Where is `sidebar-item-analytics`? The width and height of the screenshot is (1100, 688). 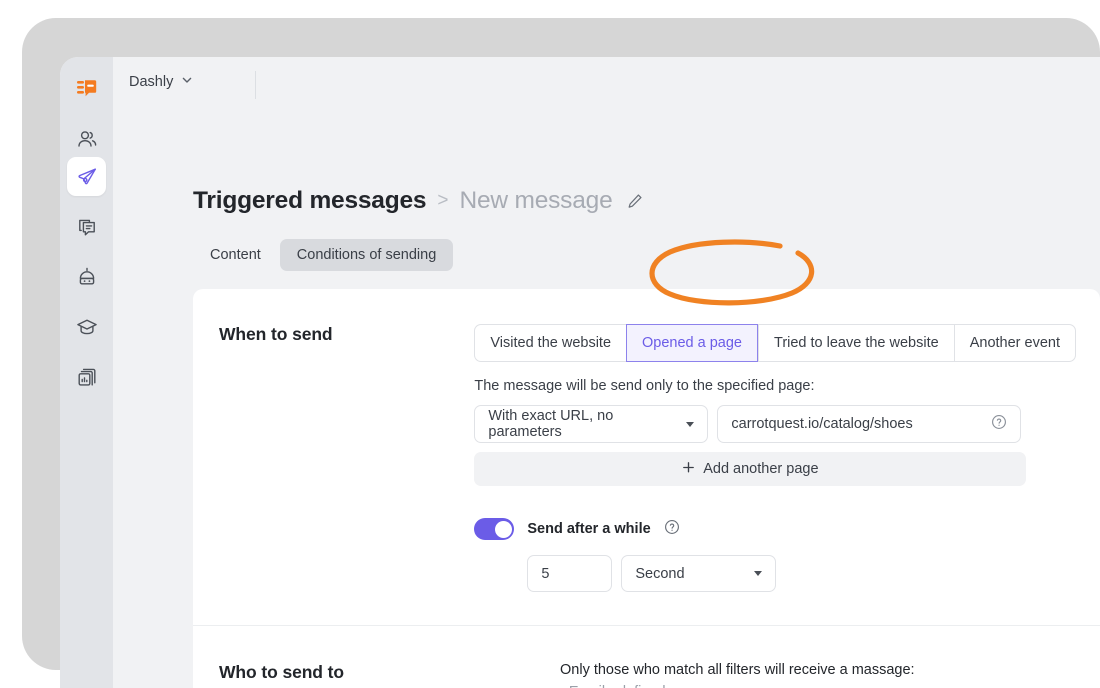 sidebar-item-analytics is located at coordinates (86, 376).